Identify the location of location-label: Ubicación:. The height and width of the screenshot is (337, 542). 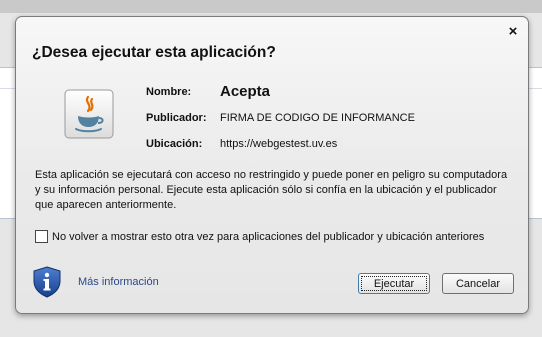
(174, 144).